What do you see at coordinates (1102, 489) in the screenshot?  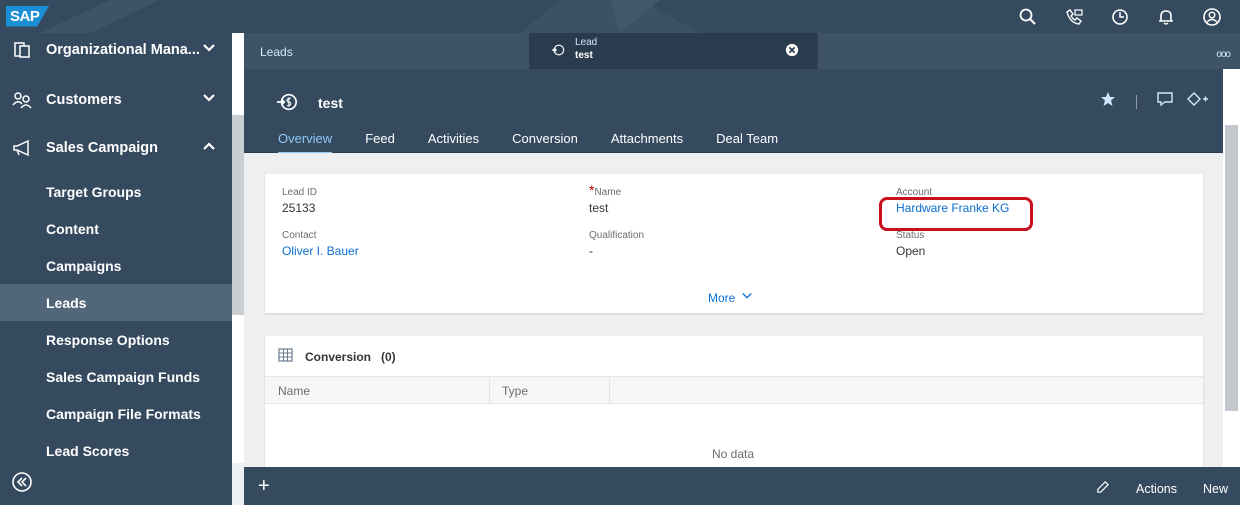 I see `edit-icon` at bounding box center [1102, 489].